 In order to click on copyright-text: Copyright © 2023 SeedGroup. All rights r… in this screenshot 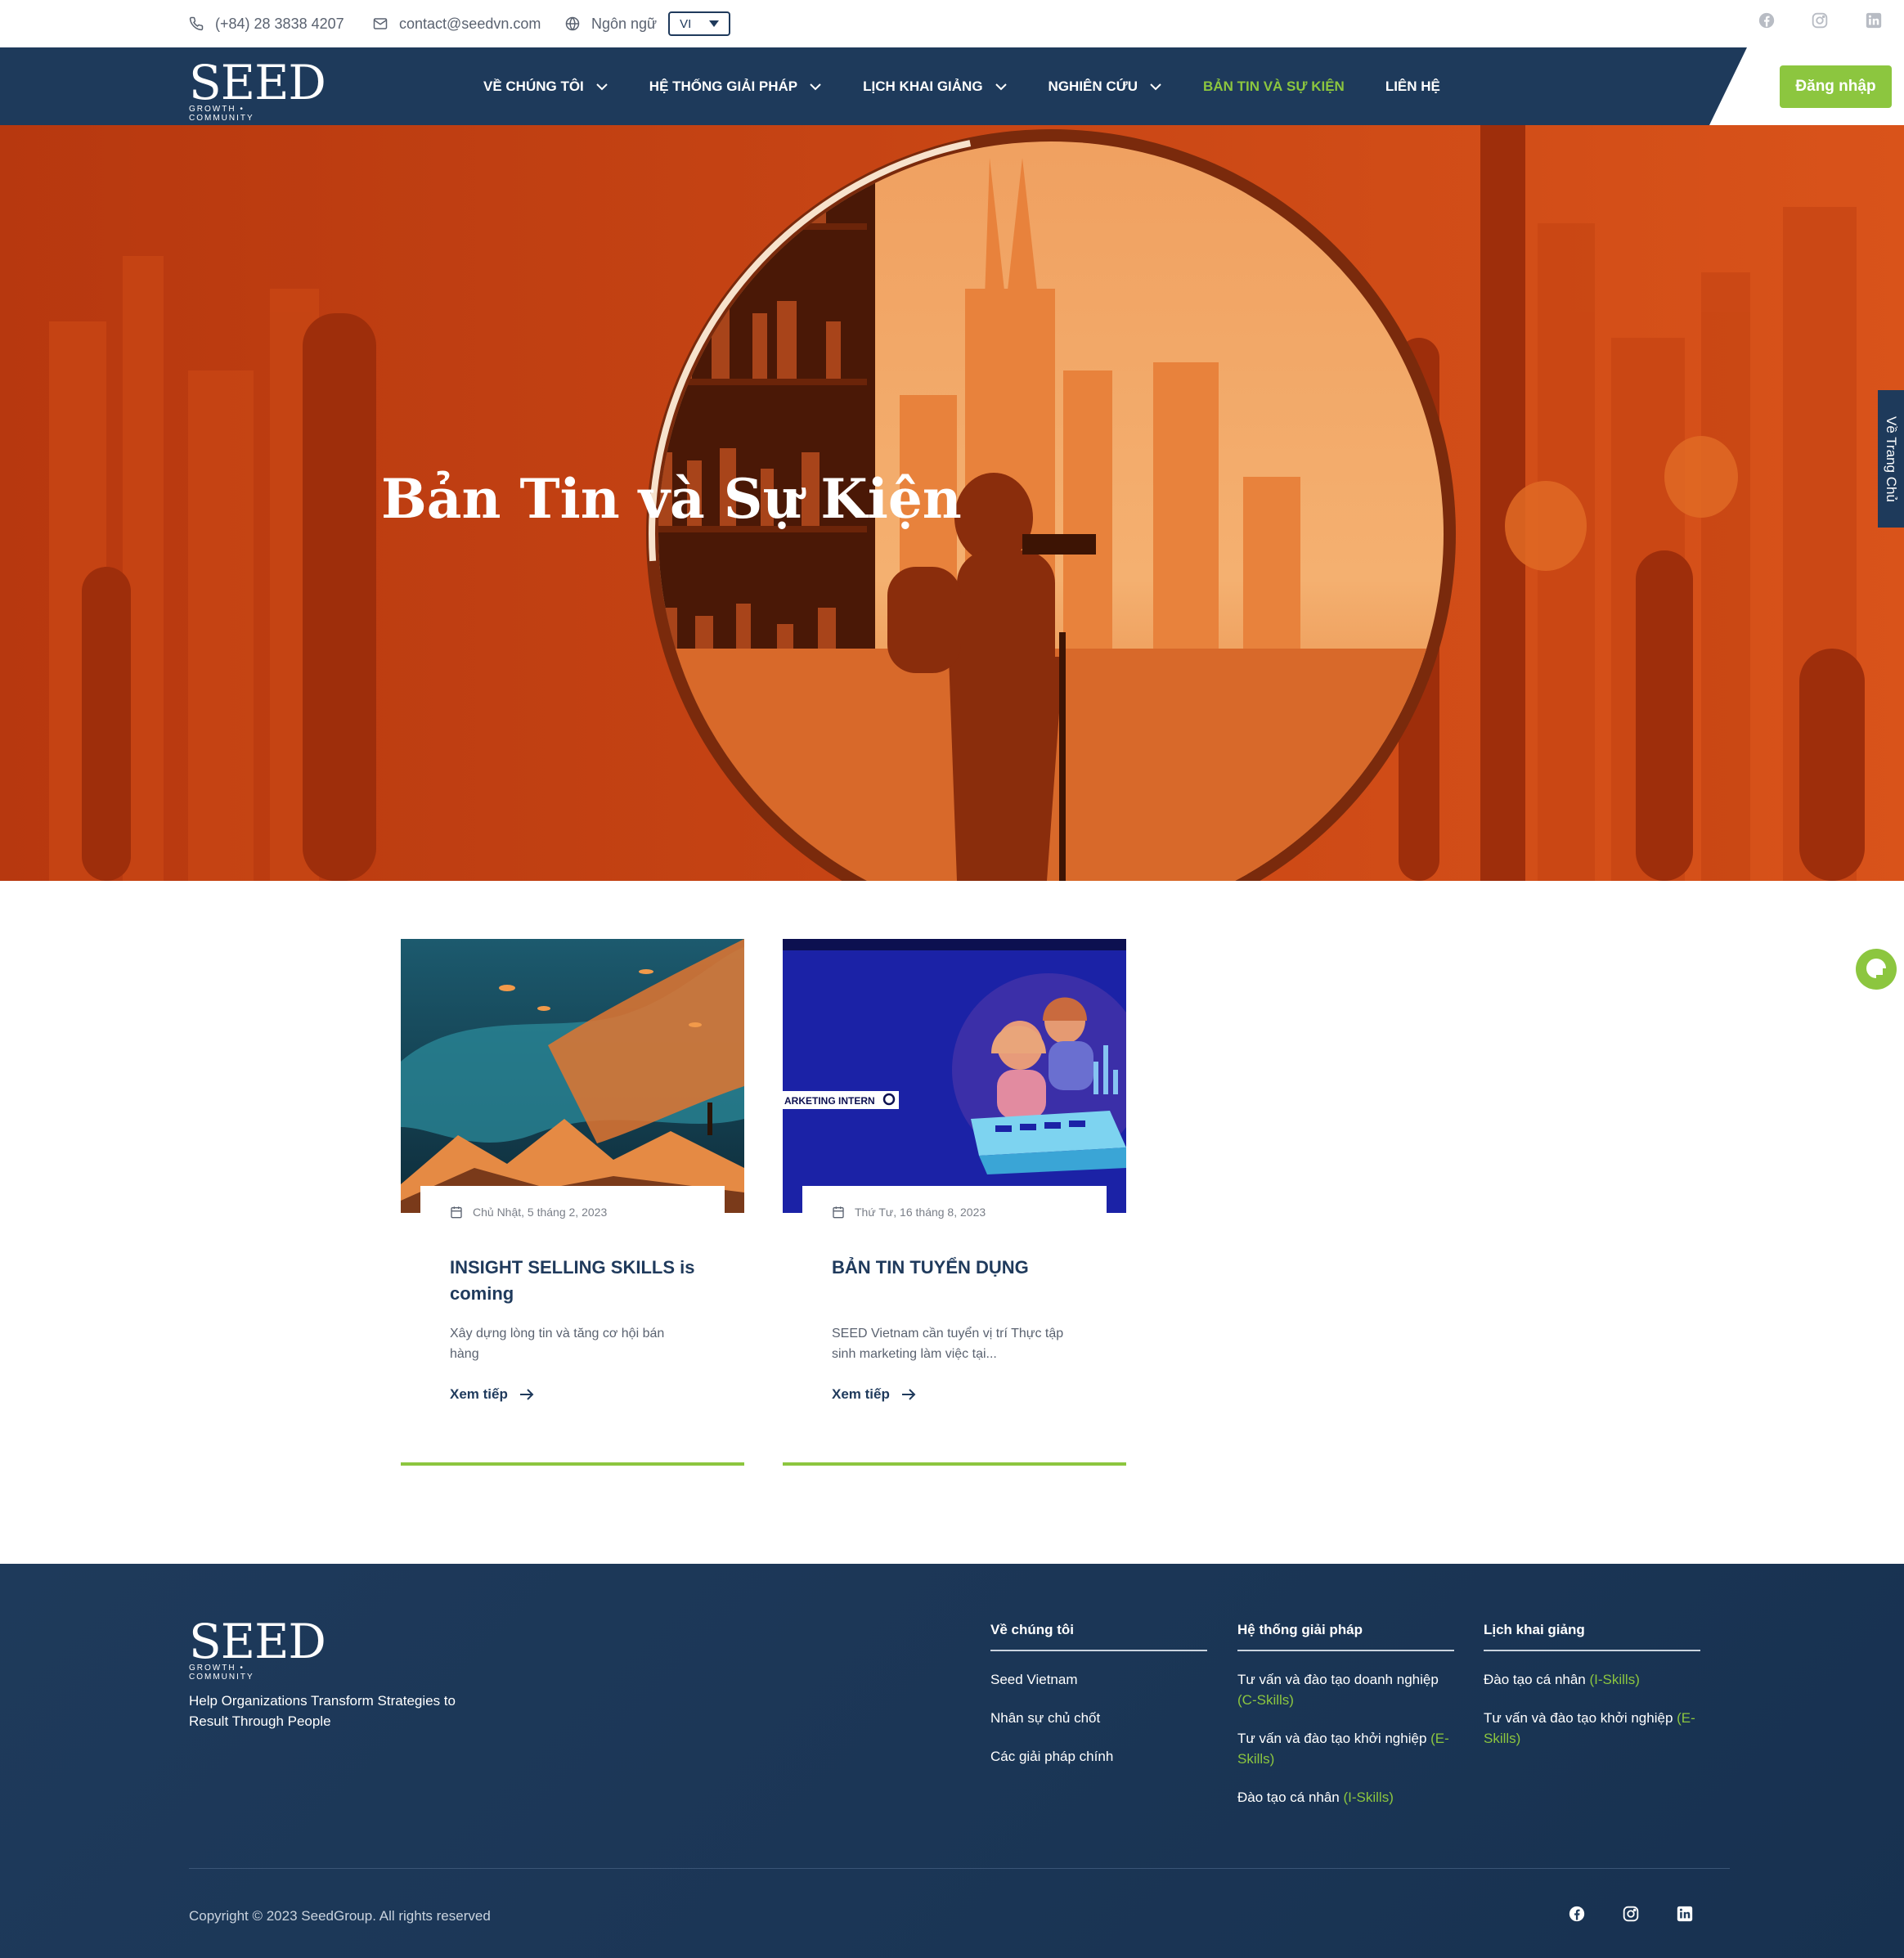, I will do `click(340, 1916)`.